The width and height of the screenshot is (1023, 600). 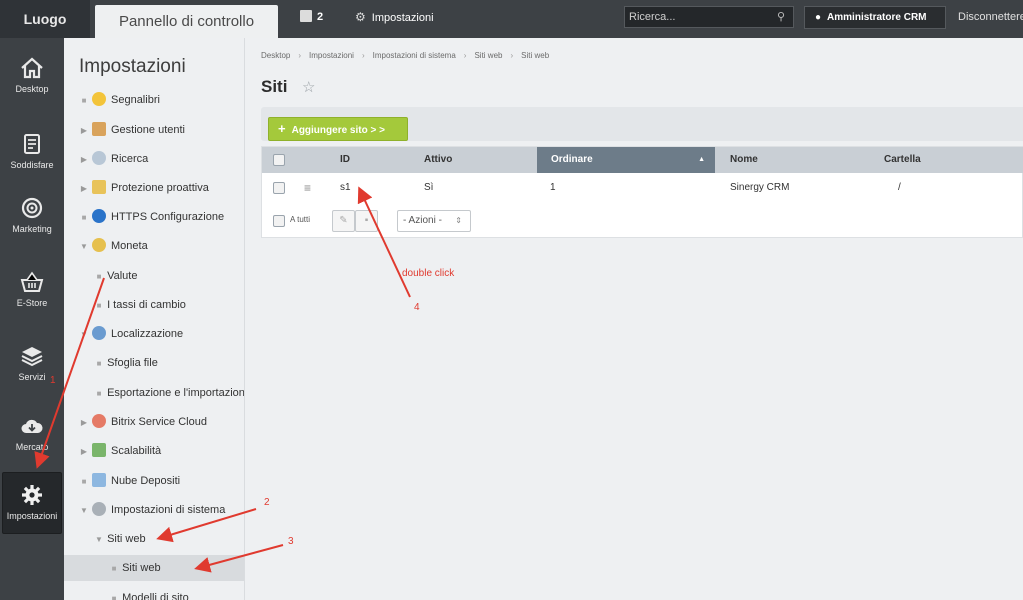 I want to click on select-all-header-checkbox, so click(x=279, y=161).